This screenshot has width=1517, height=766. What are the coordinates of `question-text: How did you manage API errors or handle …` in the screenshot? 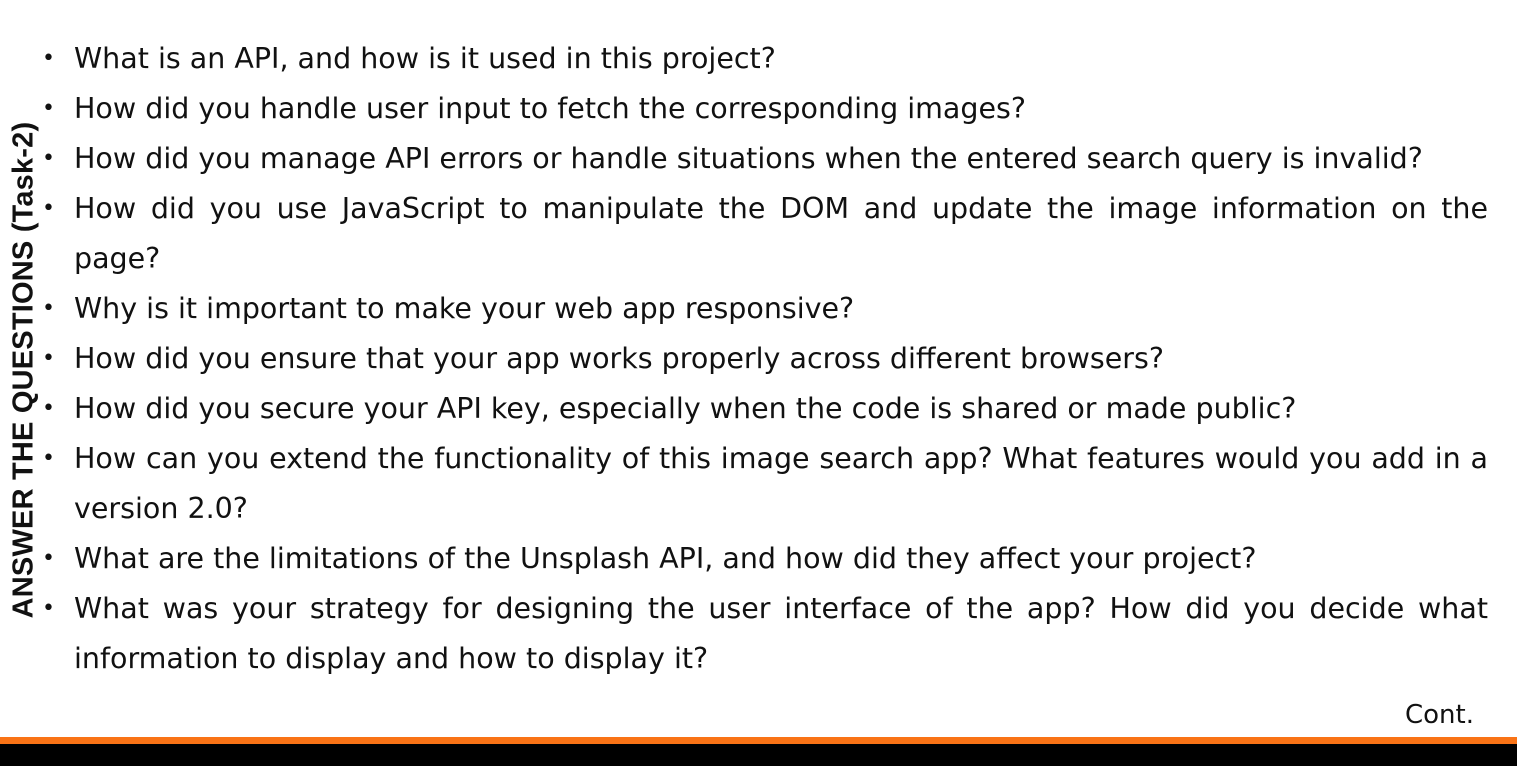 It's located at (748, 158).